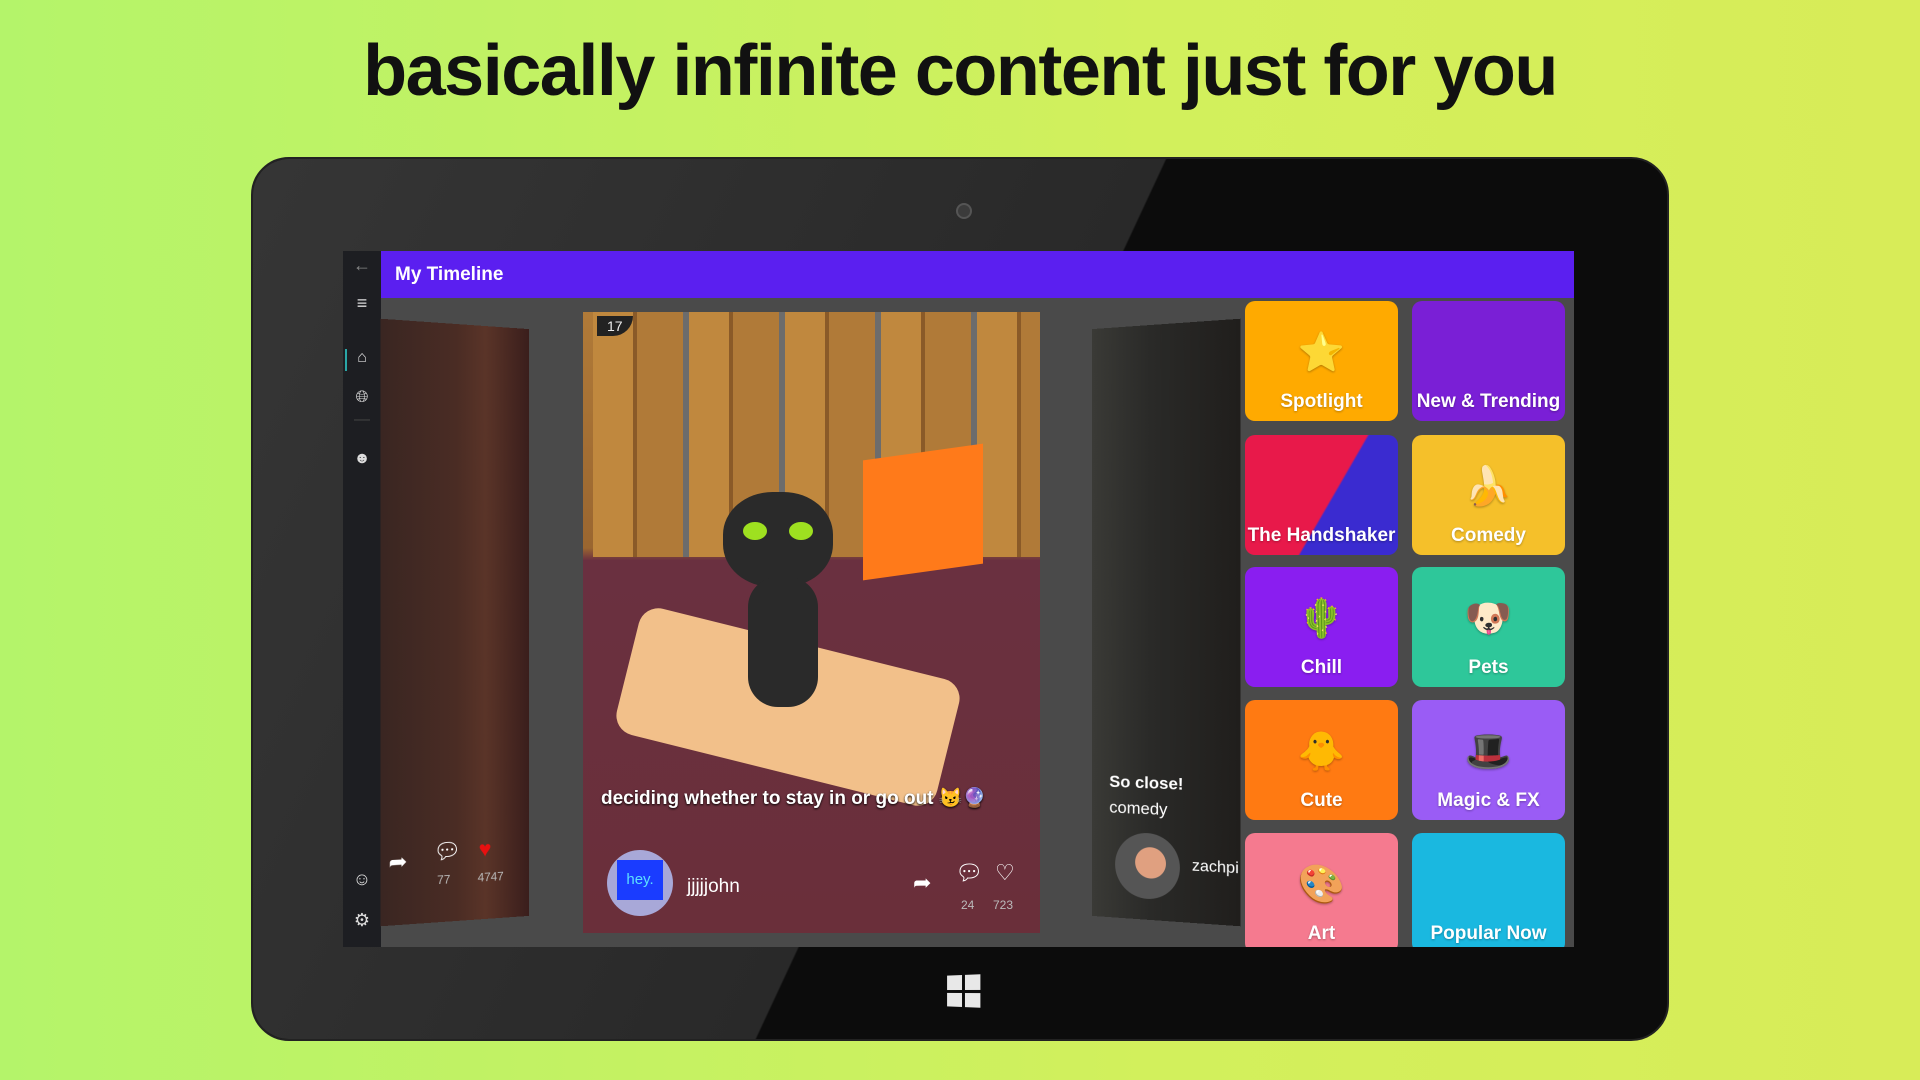 Image resolution: width=1920 pixels, height=1080 pixels. What do you see at coordinates (640, 880) in the screenshot?
I see `avatar-text: hey.` at bounding box center [640, 880].